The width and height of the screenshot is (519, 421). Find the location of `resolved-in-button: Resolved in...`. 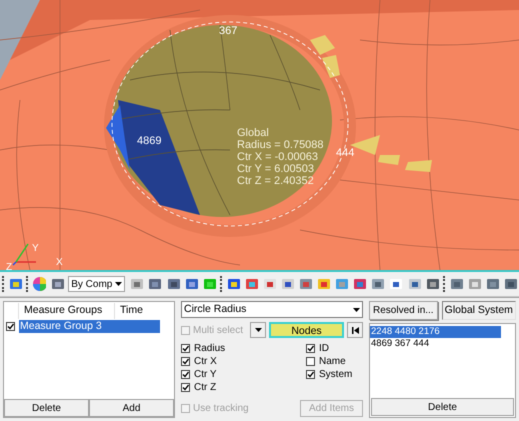

resolved-in-button: Resolved in... is located at coordinates (403, 310).